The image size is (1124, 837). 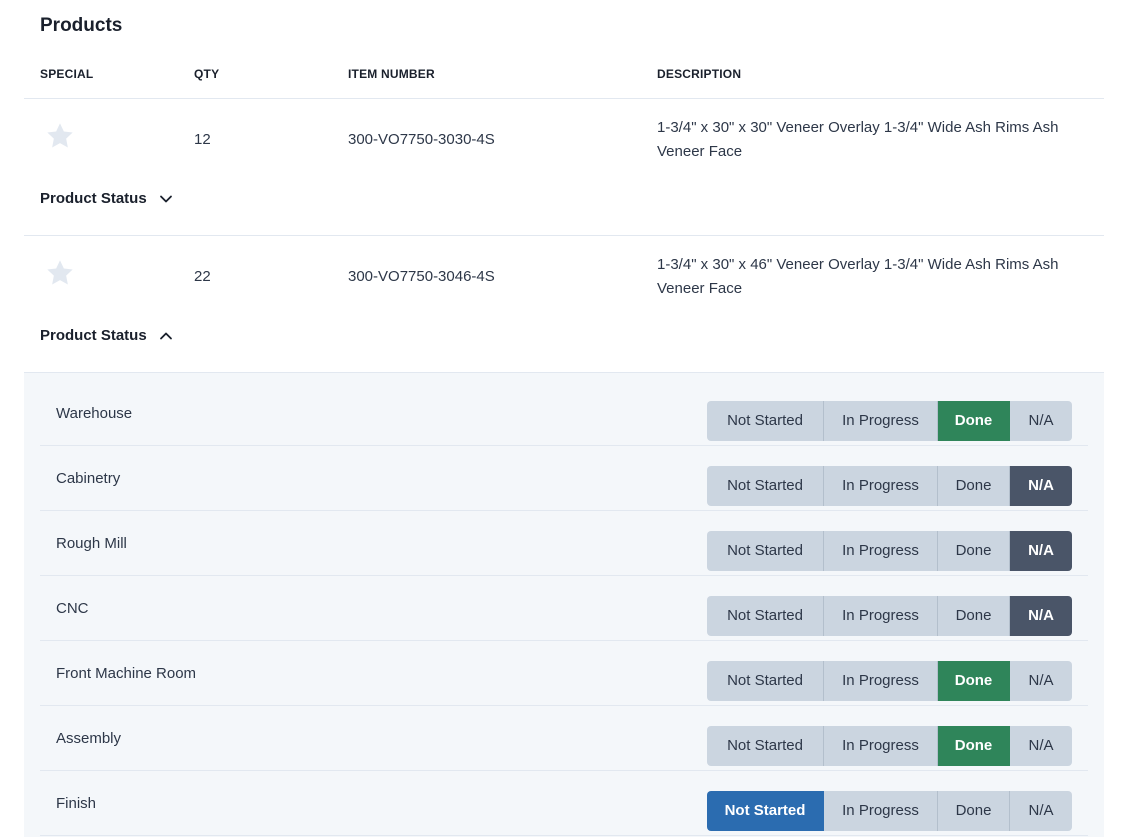 I want to click on status-row-label: Finish, so click(x=76, y=803).